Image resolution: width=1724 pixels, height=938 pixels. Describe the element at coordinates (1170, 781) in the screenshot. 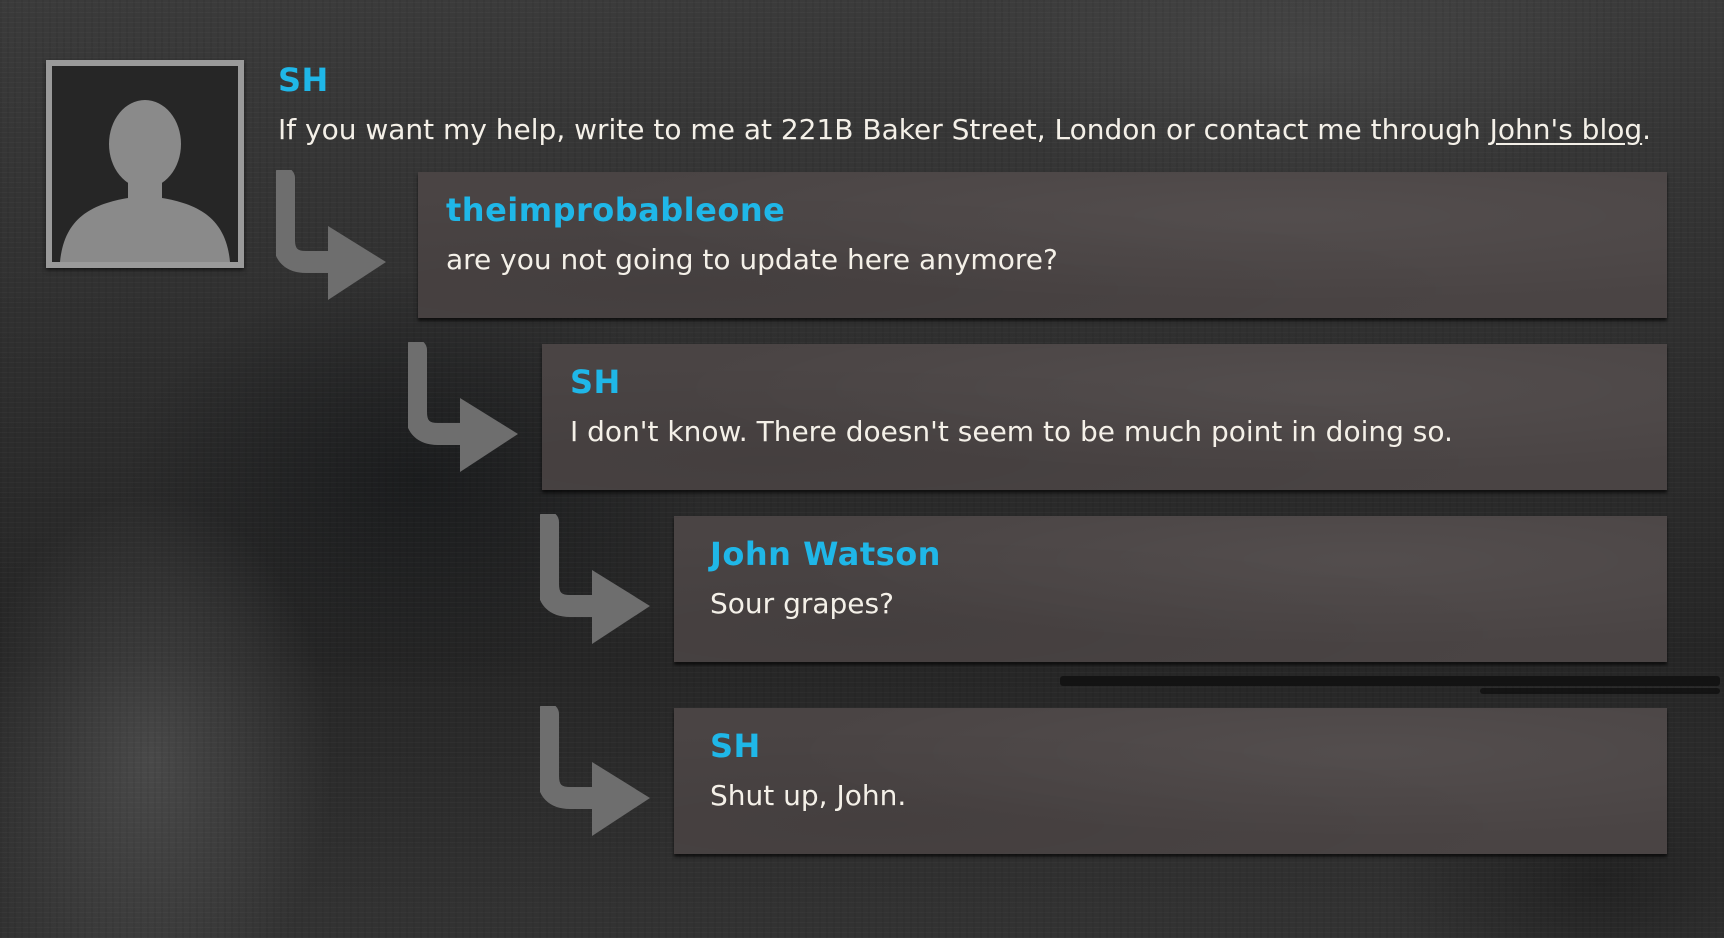

I see `reply-comment: SH Shut up, John.` at that location.